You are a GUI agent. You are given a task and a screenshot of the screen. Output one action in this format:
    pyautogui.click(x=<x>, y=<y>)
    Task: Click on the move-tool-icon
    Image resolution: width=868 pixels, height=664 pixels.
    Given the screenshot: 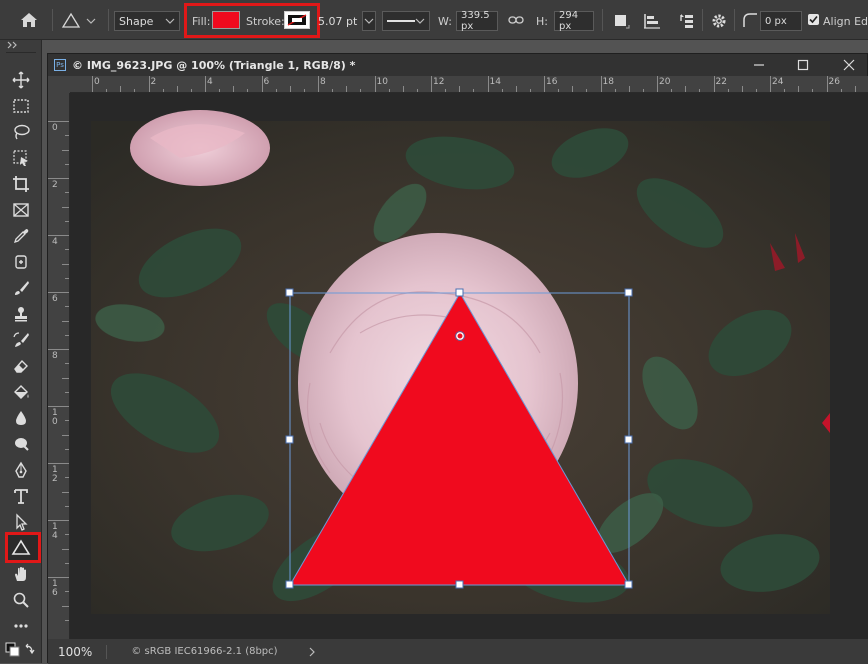 What is the action you would take?
    pyautogui.click(x=21, y=80)
    